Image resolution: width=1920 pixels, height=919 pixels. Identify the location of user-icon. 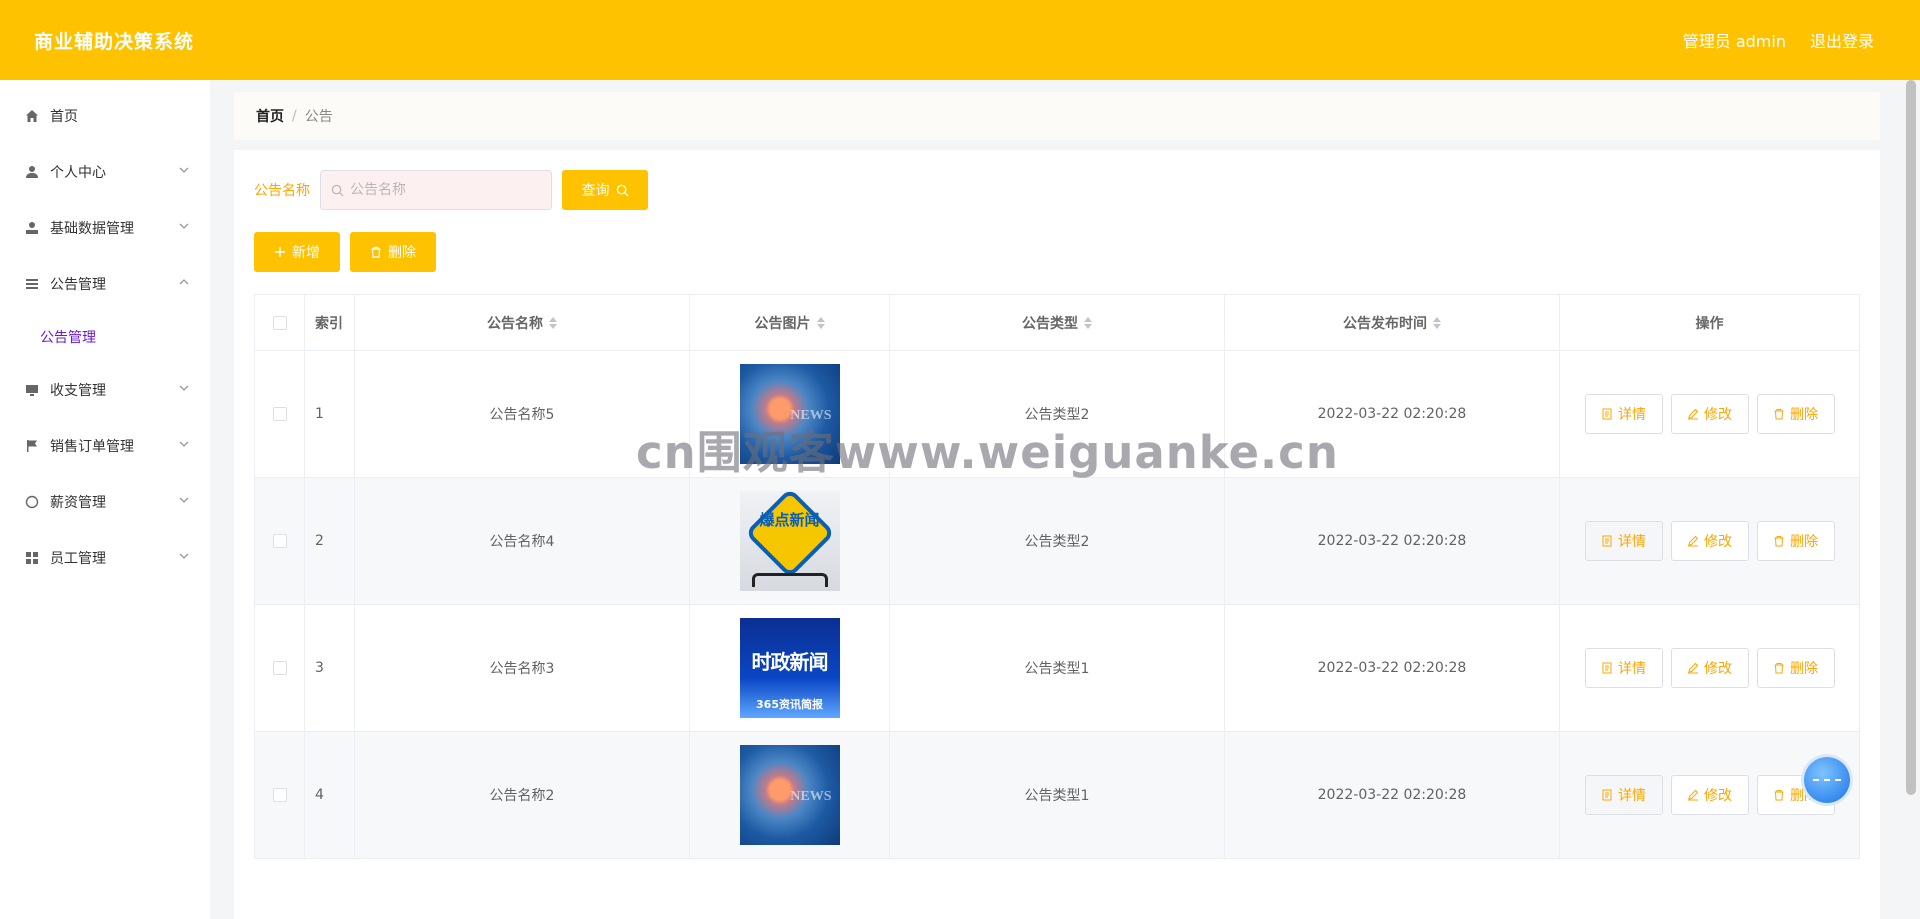
(32, 172).